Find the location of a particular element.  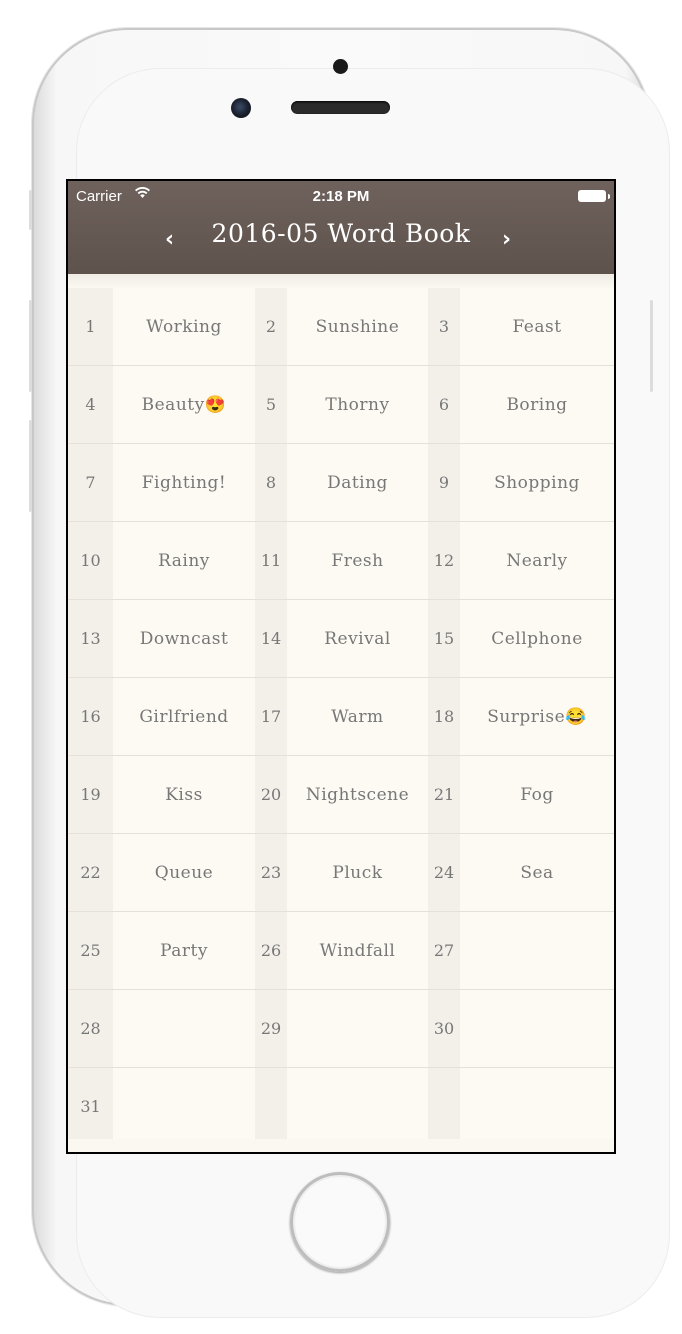

front-camera is located at coordinates (241, 108).